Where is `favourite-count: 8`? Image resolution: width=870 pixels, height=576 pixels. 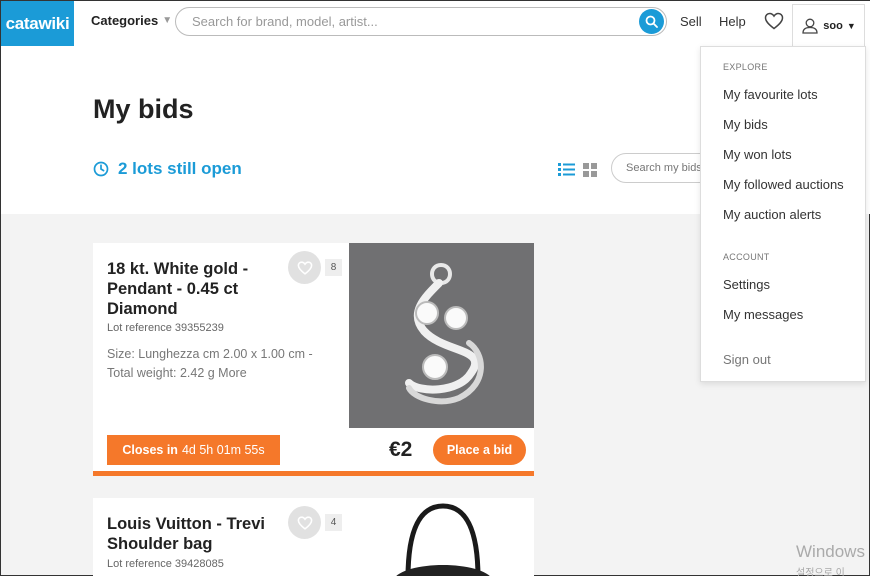 favourite-count: 8 is located at coordinates (333, 267).